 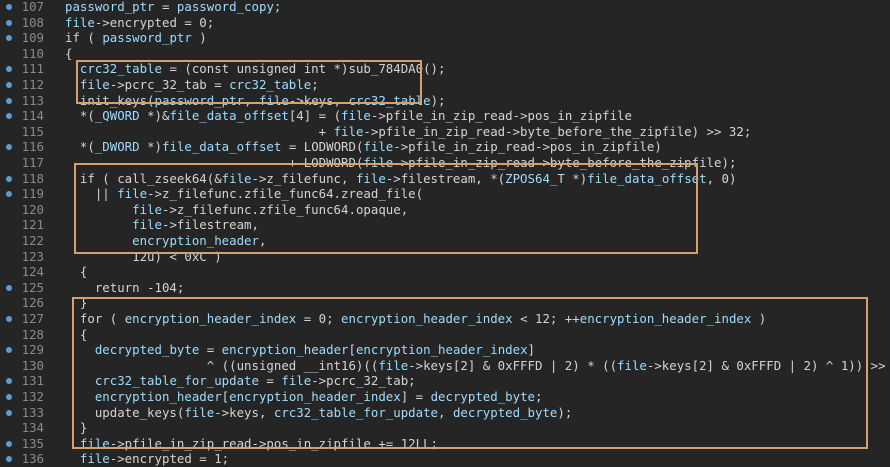 What do you see at coordinates (32, 69) in the screenshot?
I see `line-number: 111` at bounding box center [32, 69].